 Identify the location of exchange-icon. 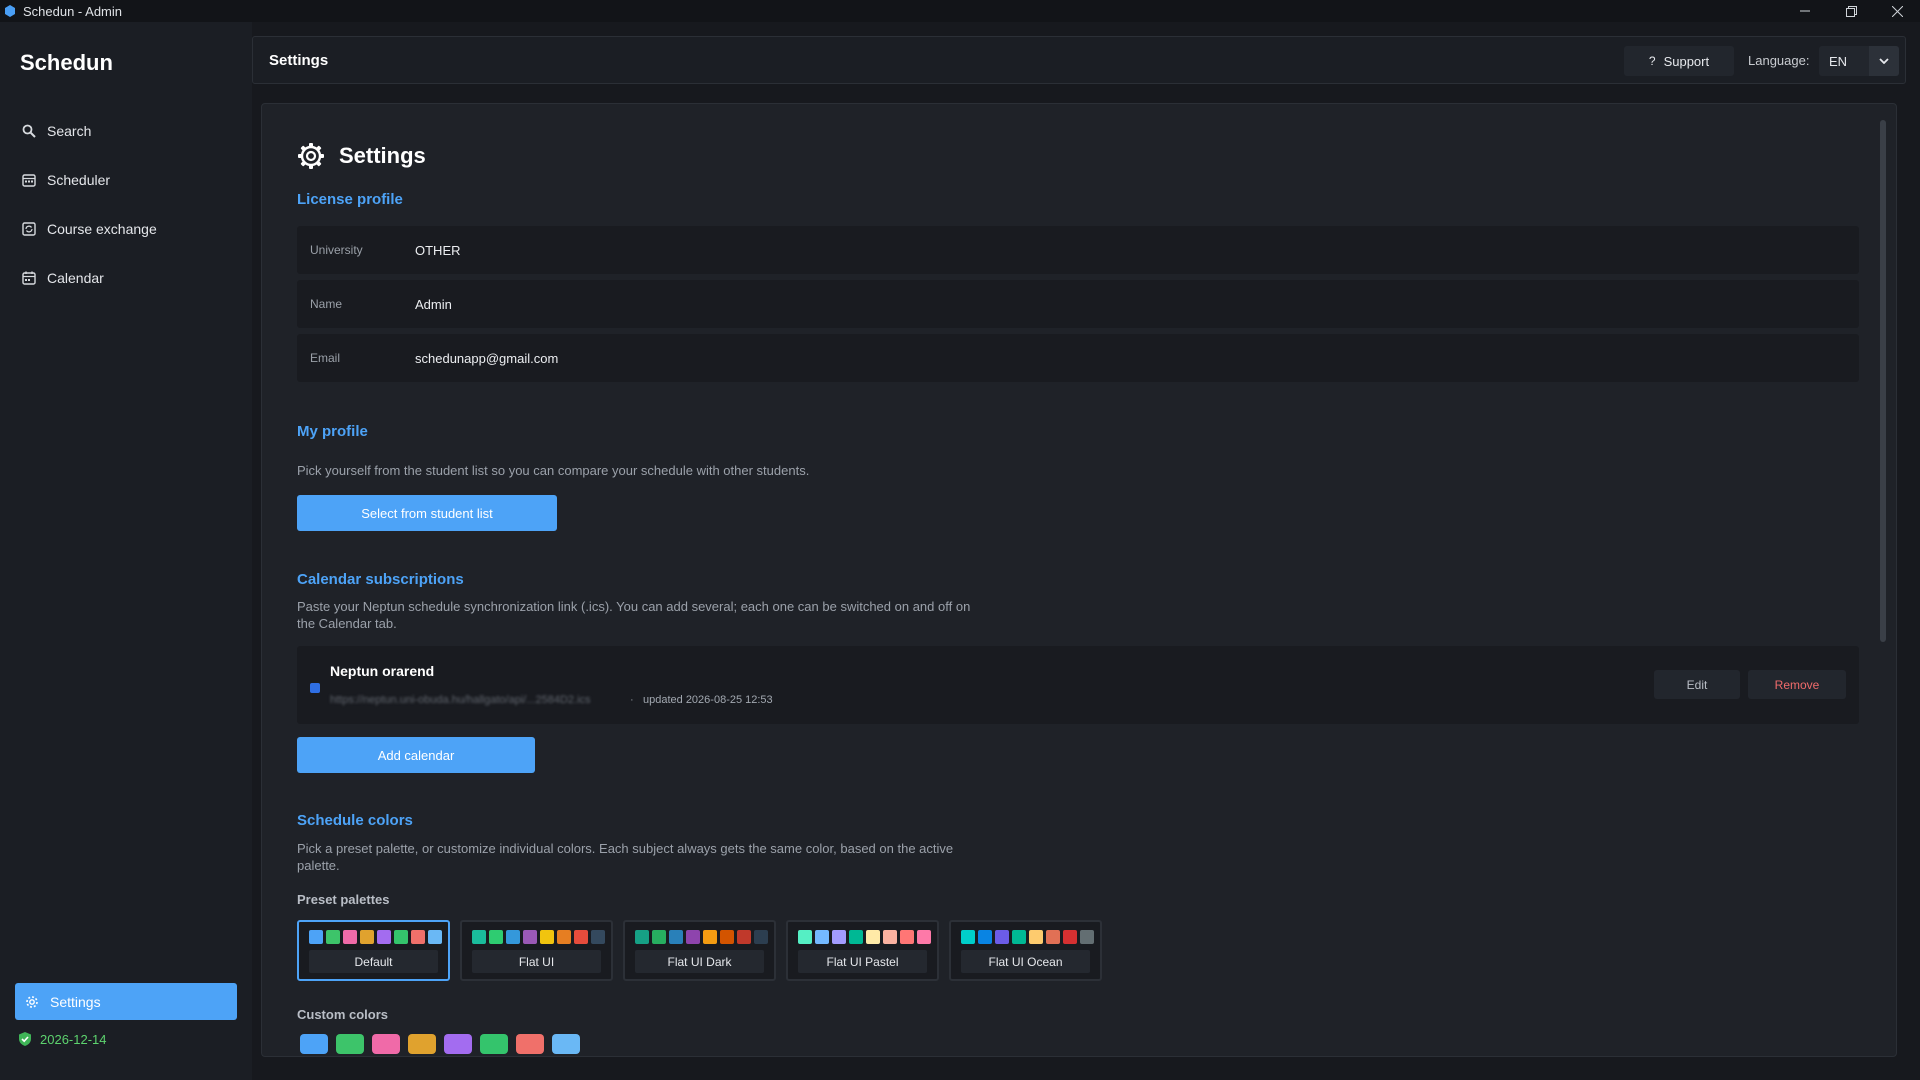
(29, 229).